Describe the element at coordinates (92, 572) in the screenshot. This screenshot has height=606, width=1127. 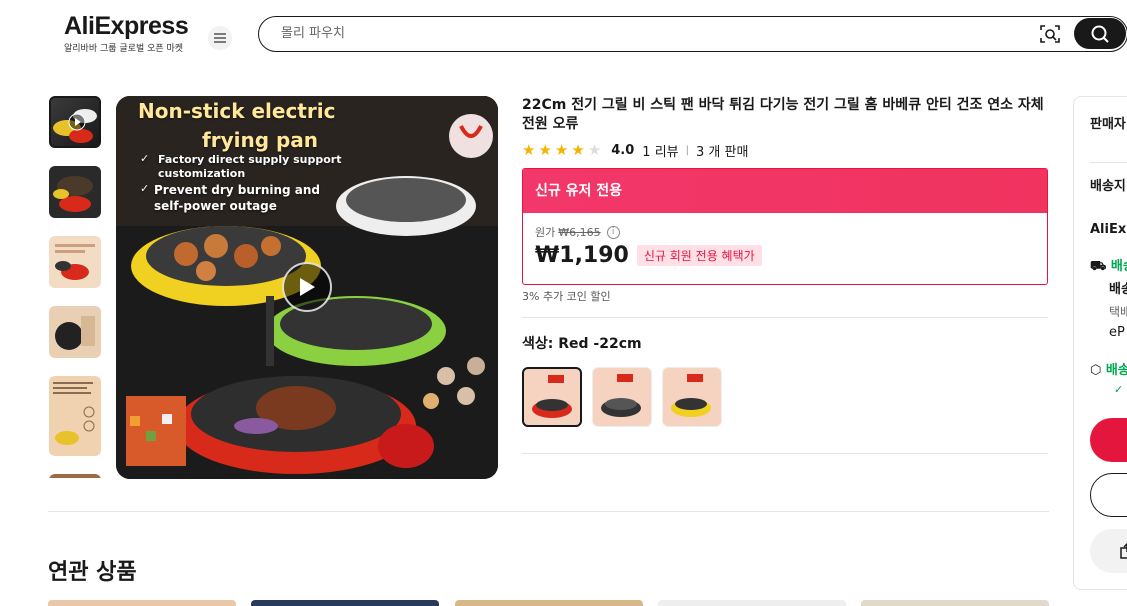
I see `related-products-title: 연관 상품` at that location.